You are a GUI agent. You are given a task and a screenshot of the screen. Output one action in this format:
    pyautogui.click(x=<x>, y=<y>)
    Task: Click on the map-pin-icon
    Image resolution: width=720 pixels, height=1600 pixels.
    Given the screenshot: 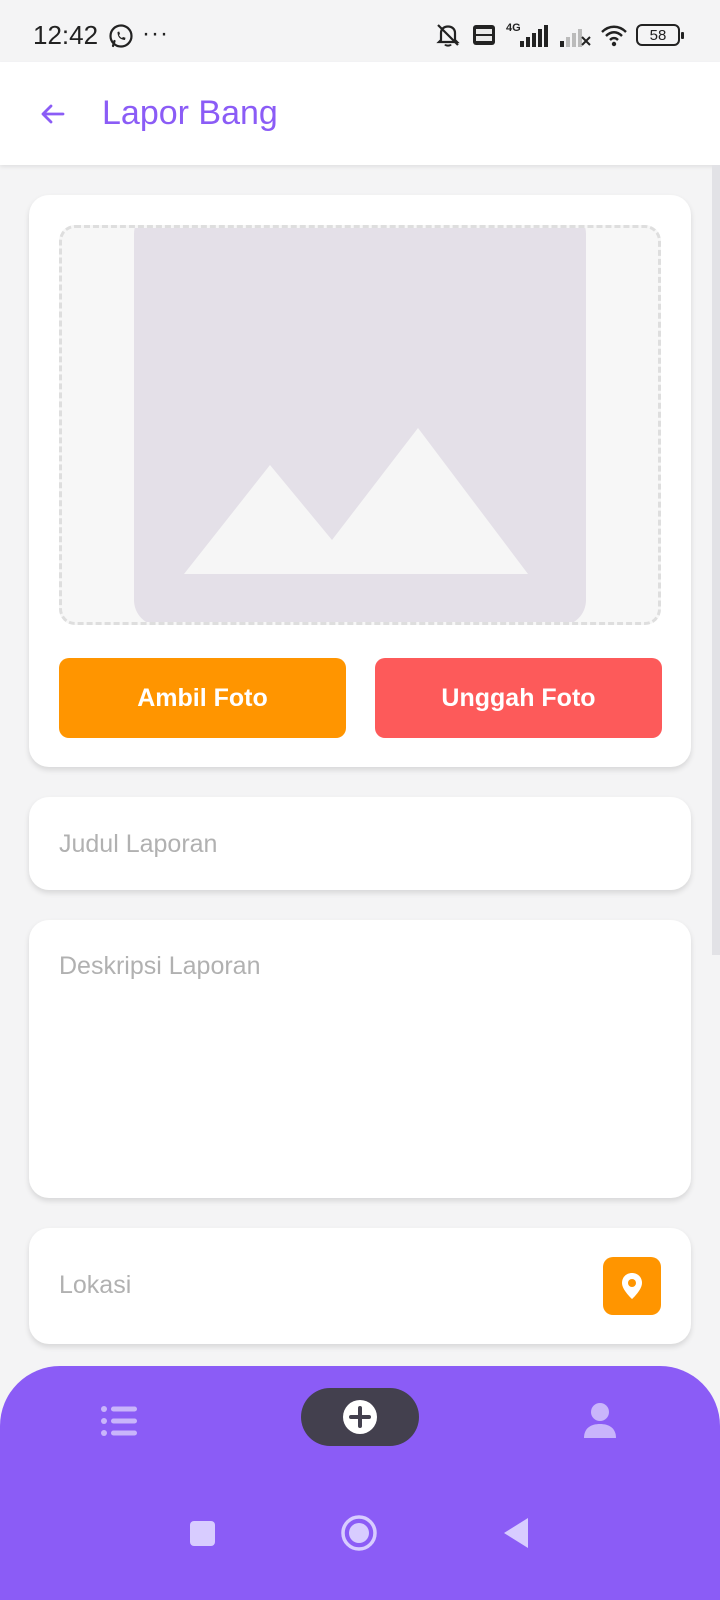 What is the action you would take?
    pyautogui.click(x=632, y=1286)
    